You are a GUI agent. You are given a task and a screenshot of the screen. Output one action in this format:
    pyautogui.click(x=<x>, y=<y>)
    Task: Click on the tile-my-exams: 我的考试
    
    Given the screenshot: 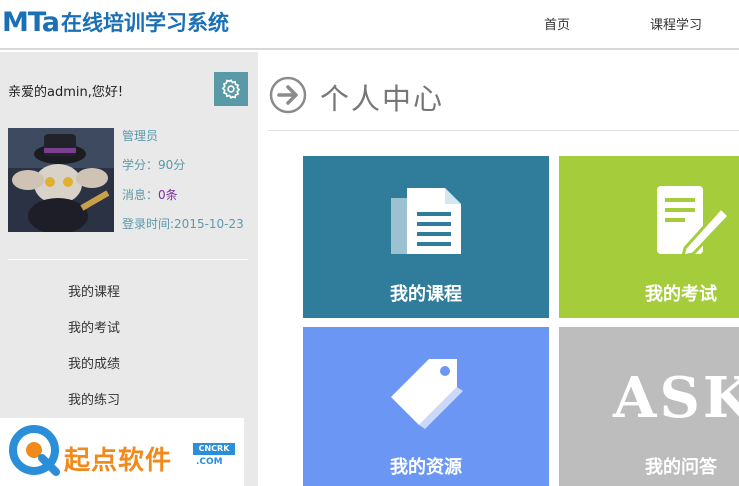 What is the action you would take?
    pyautogui.click(x=649, y=237)
    